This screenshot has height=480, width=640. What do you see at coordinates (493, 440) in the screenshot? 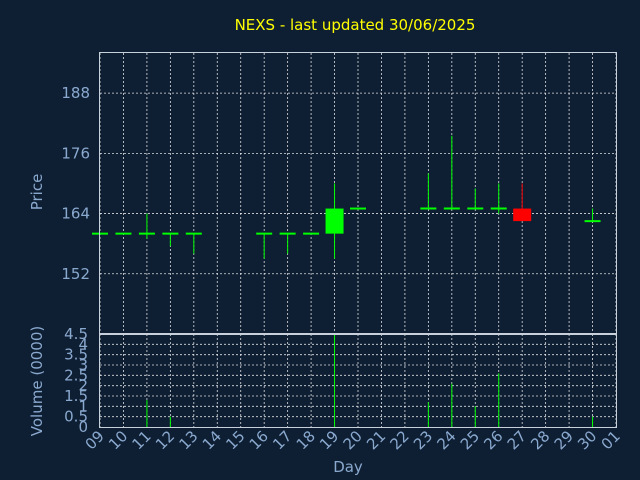
I see `x-tick-label: 26` at bounding box center [493, 440].